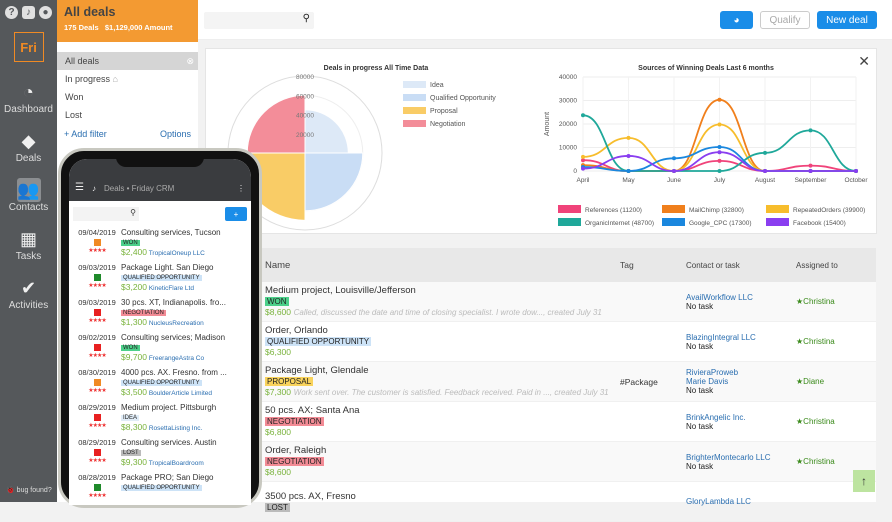  I want to click on sidebar-item-deals: ◆ Deals, so click(29, 147).